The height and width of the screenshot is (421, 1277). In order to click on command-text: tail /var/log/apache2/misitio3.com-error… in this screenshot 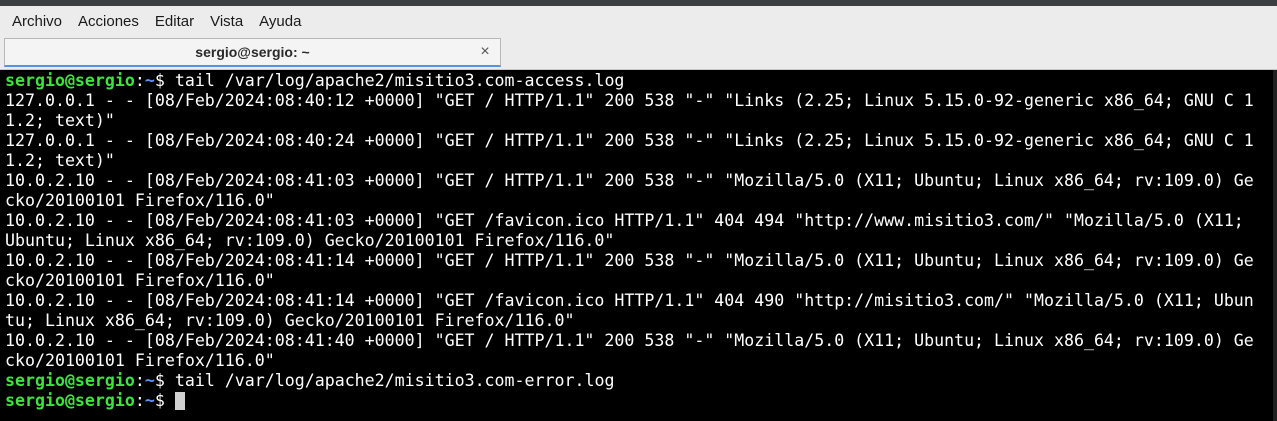, I will do `click(394, 380)`.